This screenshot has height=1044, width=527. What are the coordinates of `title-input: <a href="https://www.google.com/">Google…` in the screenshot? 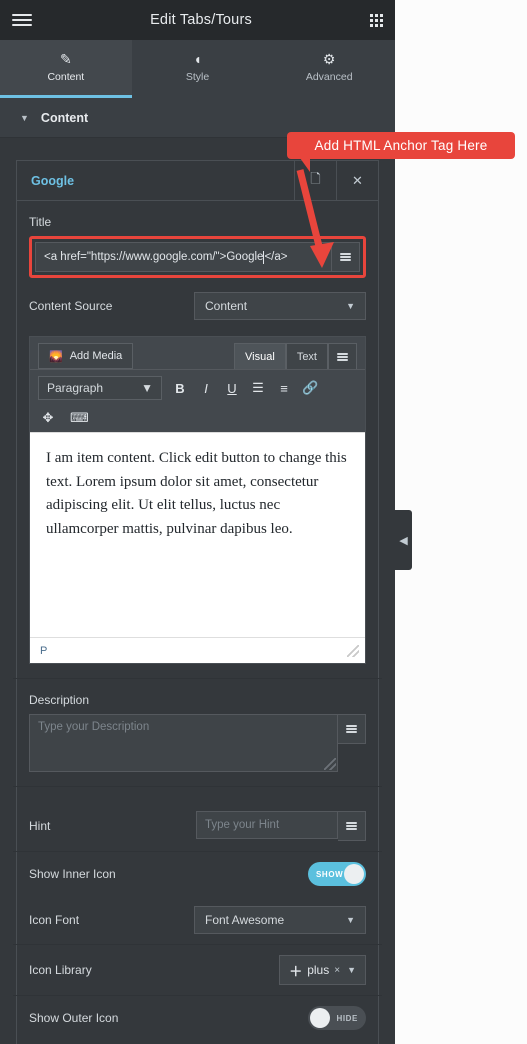 It's located at (183, 257).